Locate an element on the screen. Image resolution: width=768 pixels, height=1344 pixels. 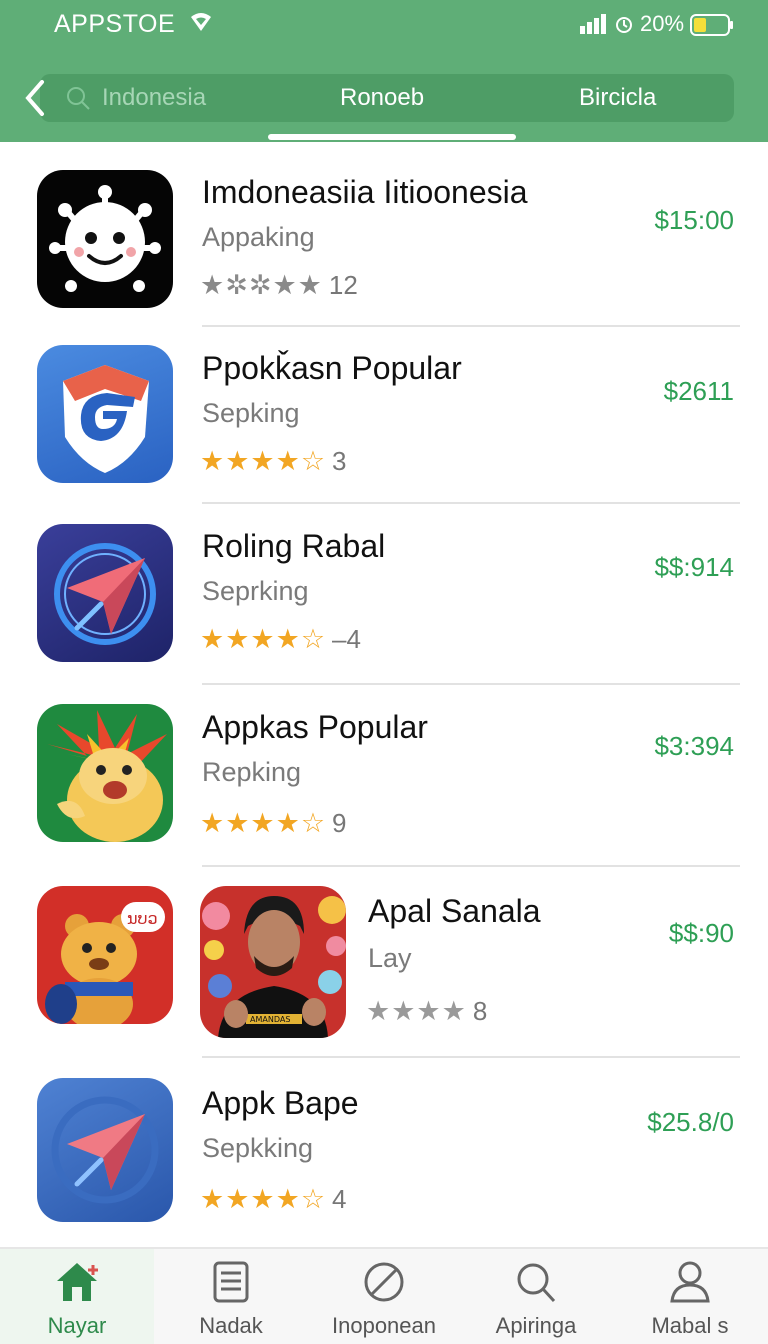
app-rating: ★★★★☆ 9 is located at coordinates (273, 823).